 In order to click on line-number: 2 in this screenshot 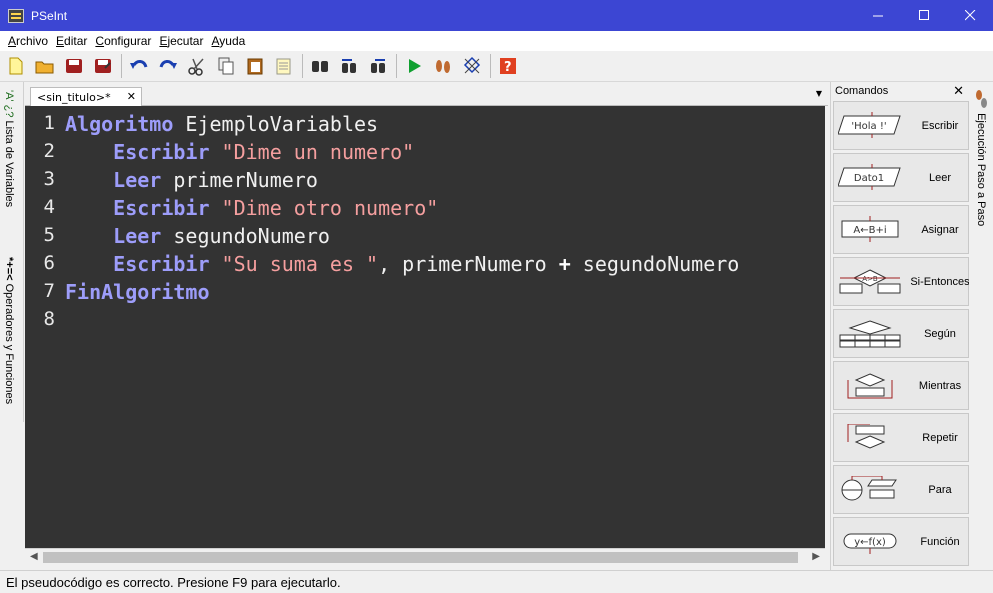, I will do `click(49, 151)`.